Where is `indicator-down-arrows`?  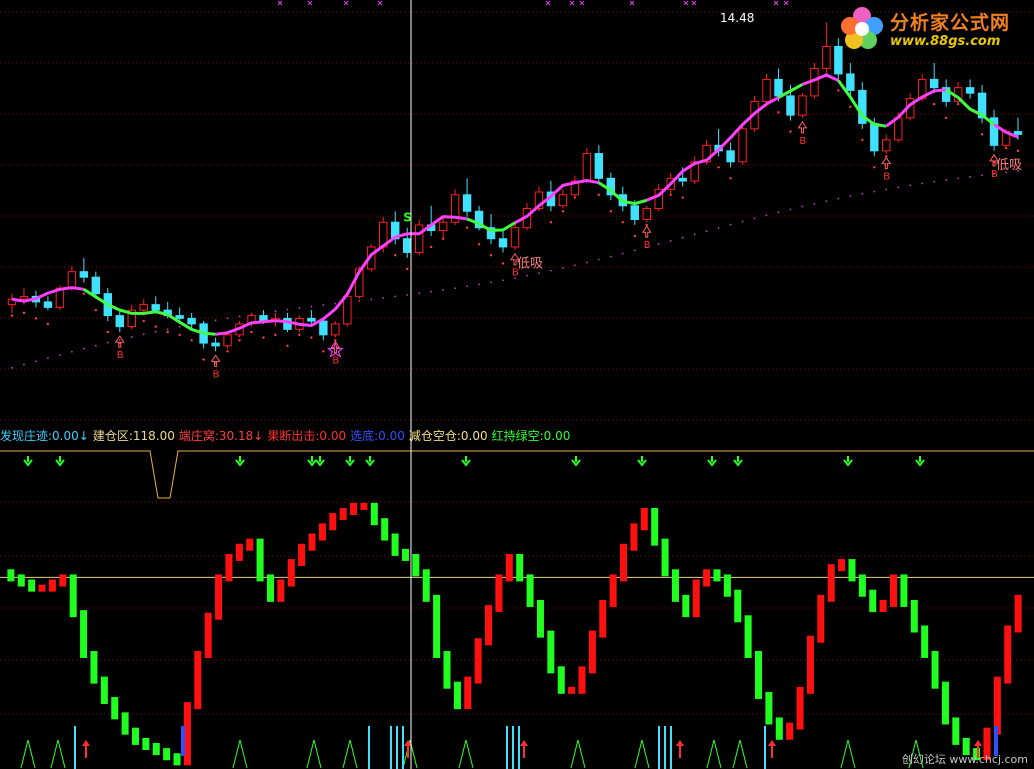 indicator-down-arrows is located at coordinates (474, 461).